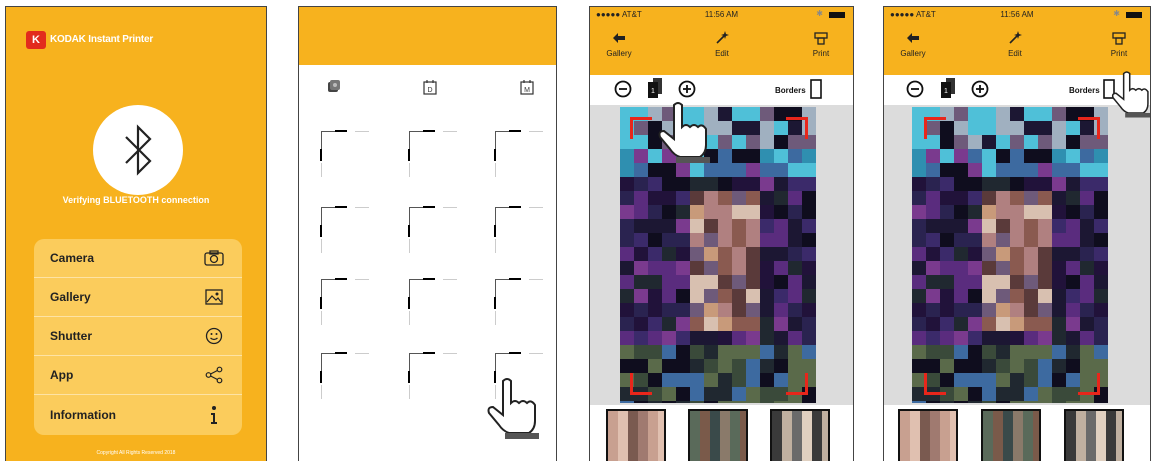  I want to click on menu-item-shutter: Shutter, so click(138, 336).